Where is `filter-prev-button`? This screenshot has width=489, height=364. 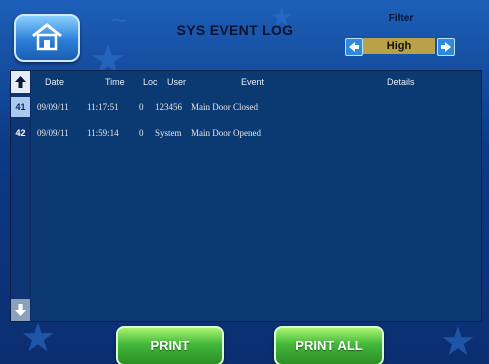 filter-prev-button is located at coordinates (354, 47).